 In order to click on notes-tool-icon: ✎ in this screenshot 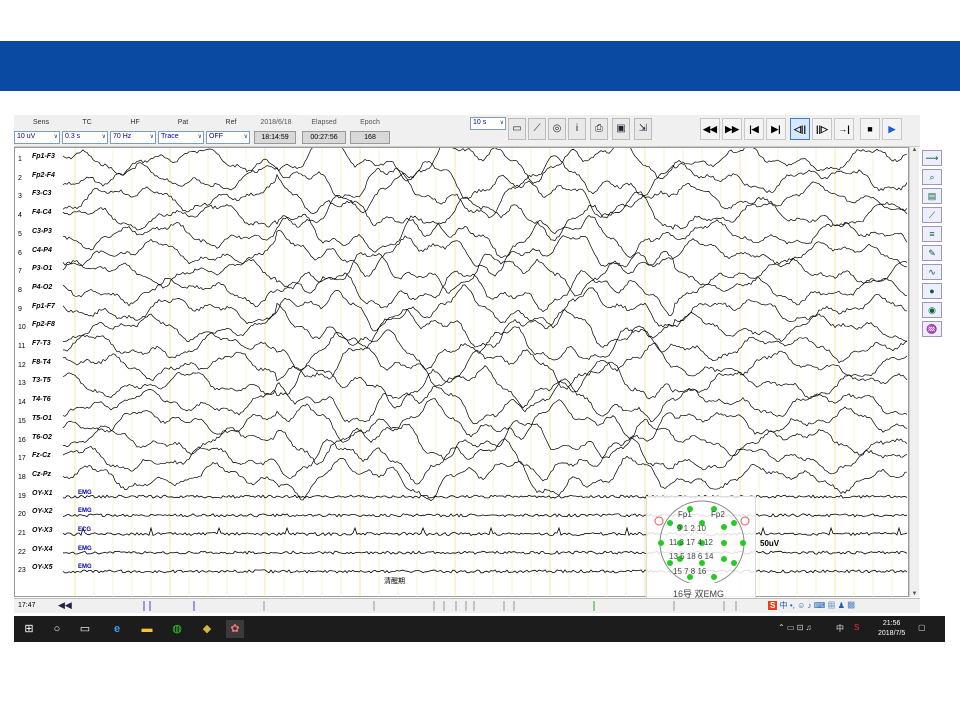, I will do `click(932, 253)`.